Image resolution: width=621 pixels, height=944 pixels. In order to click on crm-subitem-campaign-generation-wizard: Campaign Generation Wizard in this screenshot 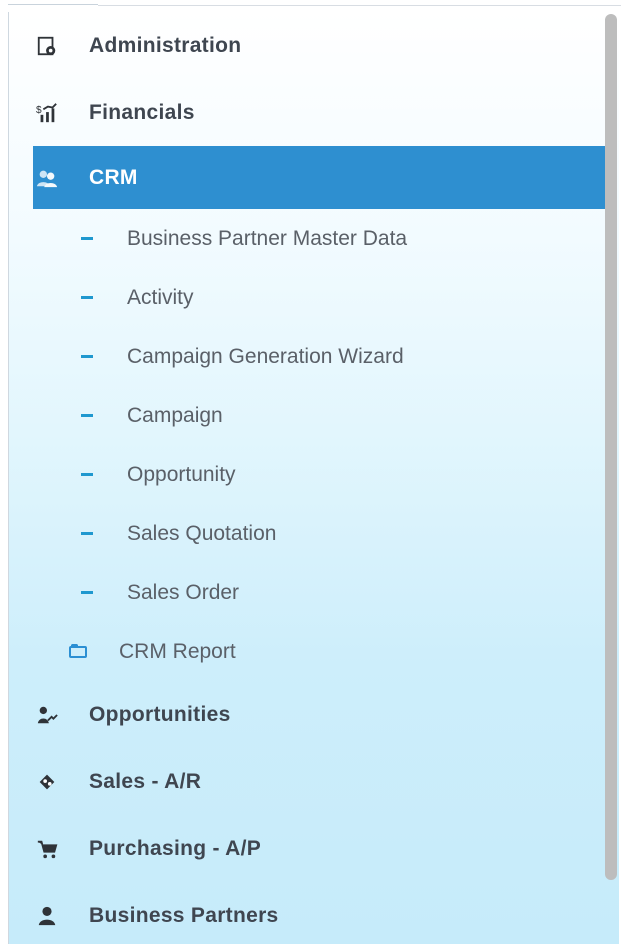, I will do `click(314, 356)`.